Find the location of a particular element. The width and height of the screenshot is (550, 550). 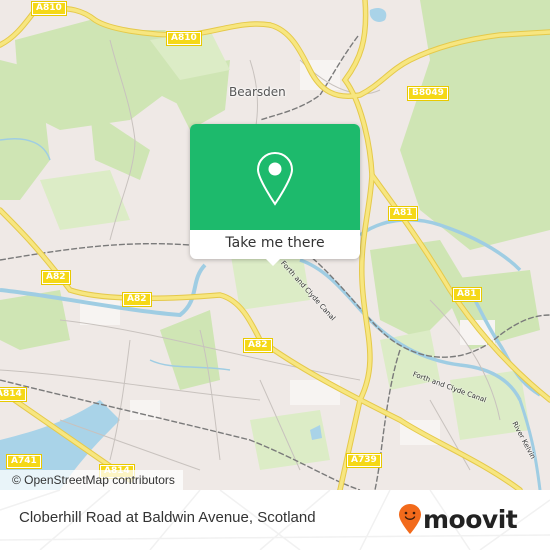

moovit-logo: moovit is located at coordinates (458, 519).